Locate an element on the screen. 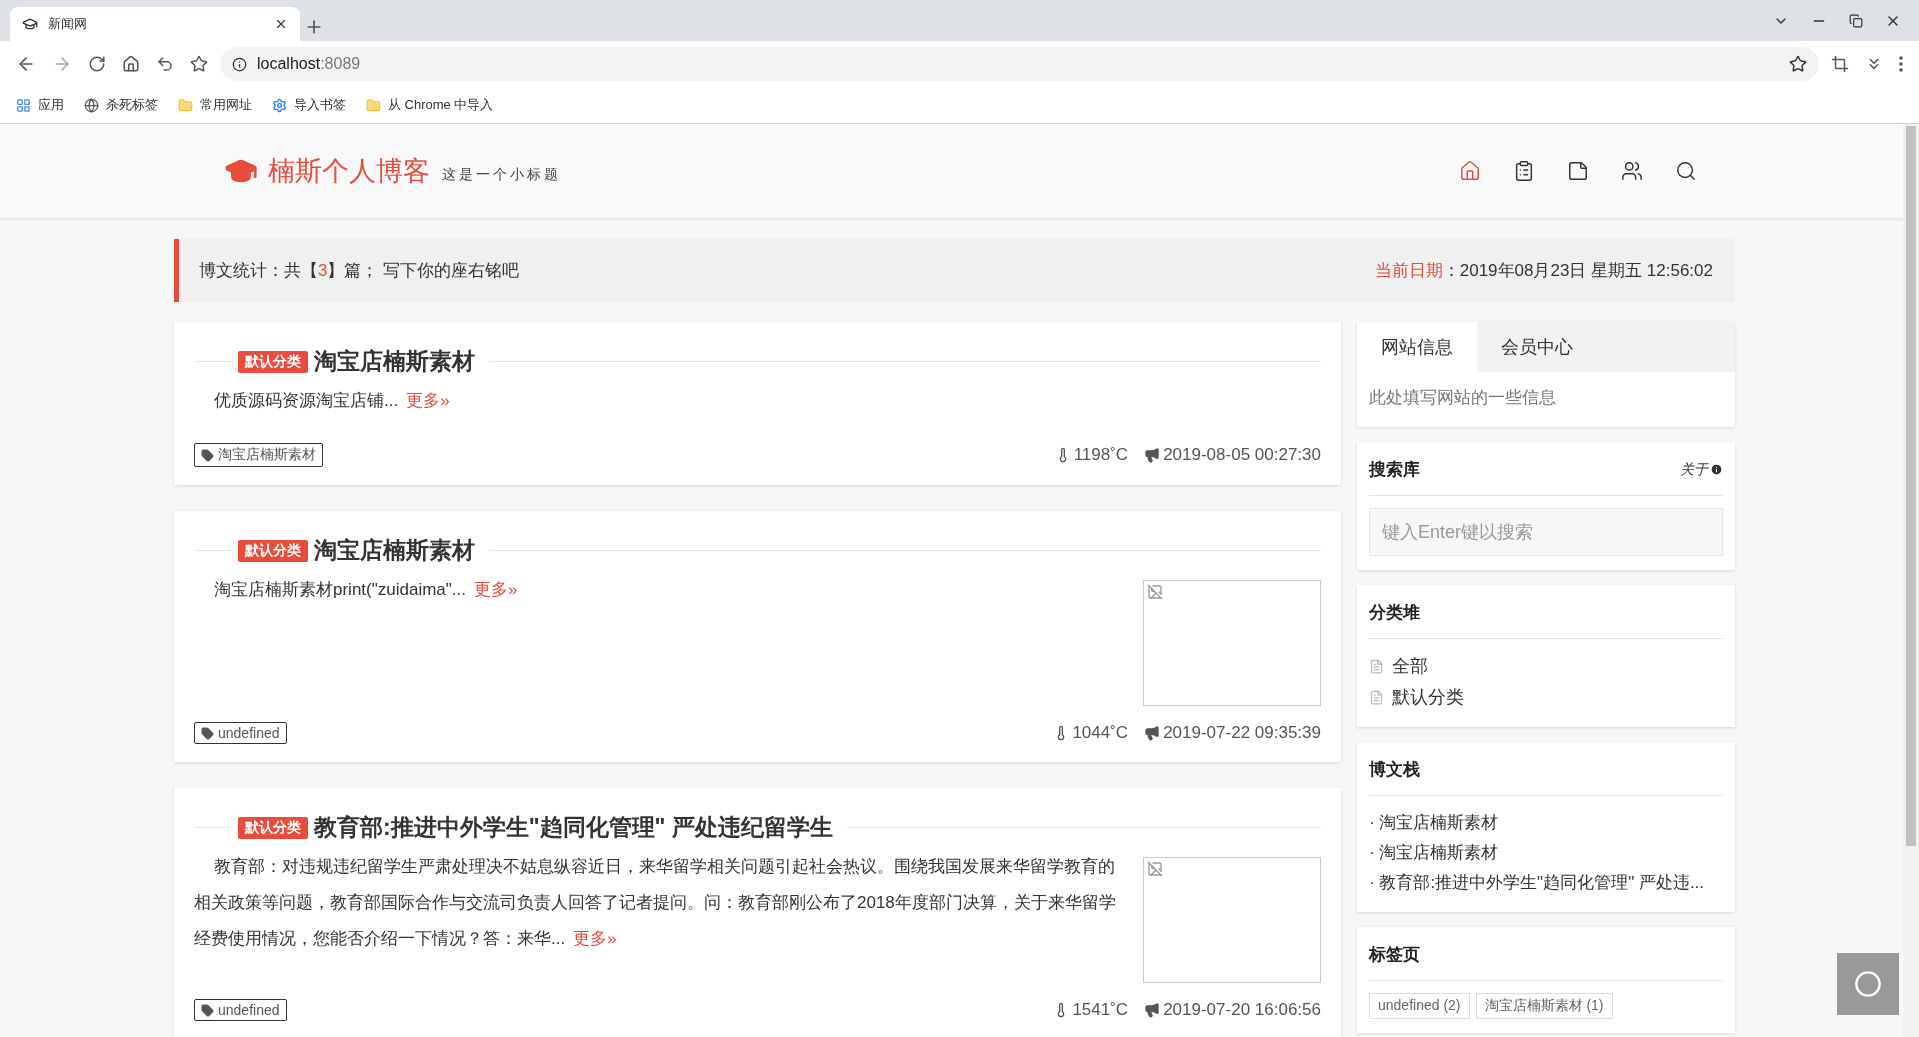  post-excerpt: 教育部：对违规违纪留学生严肃处理决不姑息纵容近日，来华留学相关问题引起社会热议。围绕我国发展来华留学教育的相关政策等问题，教育部国际合作与交流司负责人回答了记者提问。问：教育部刚公布了2018年度部门决算，关于来华留学经费使用情况，您能否介绍一下情况？答：来华... 更多» is located at coordinates (655, 903).